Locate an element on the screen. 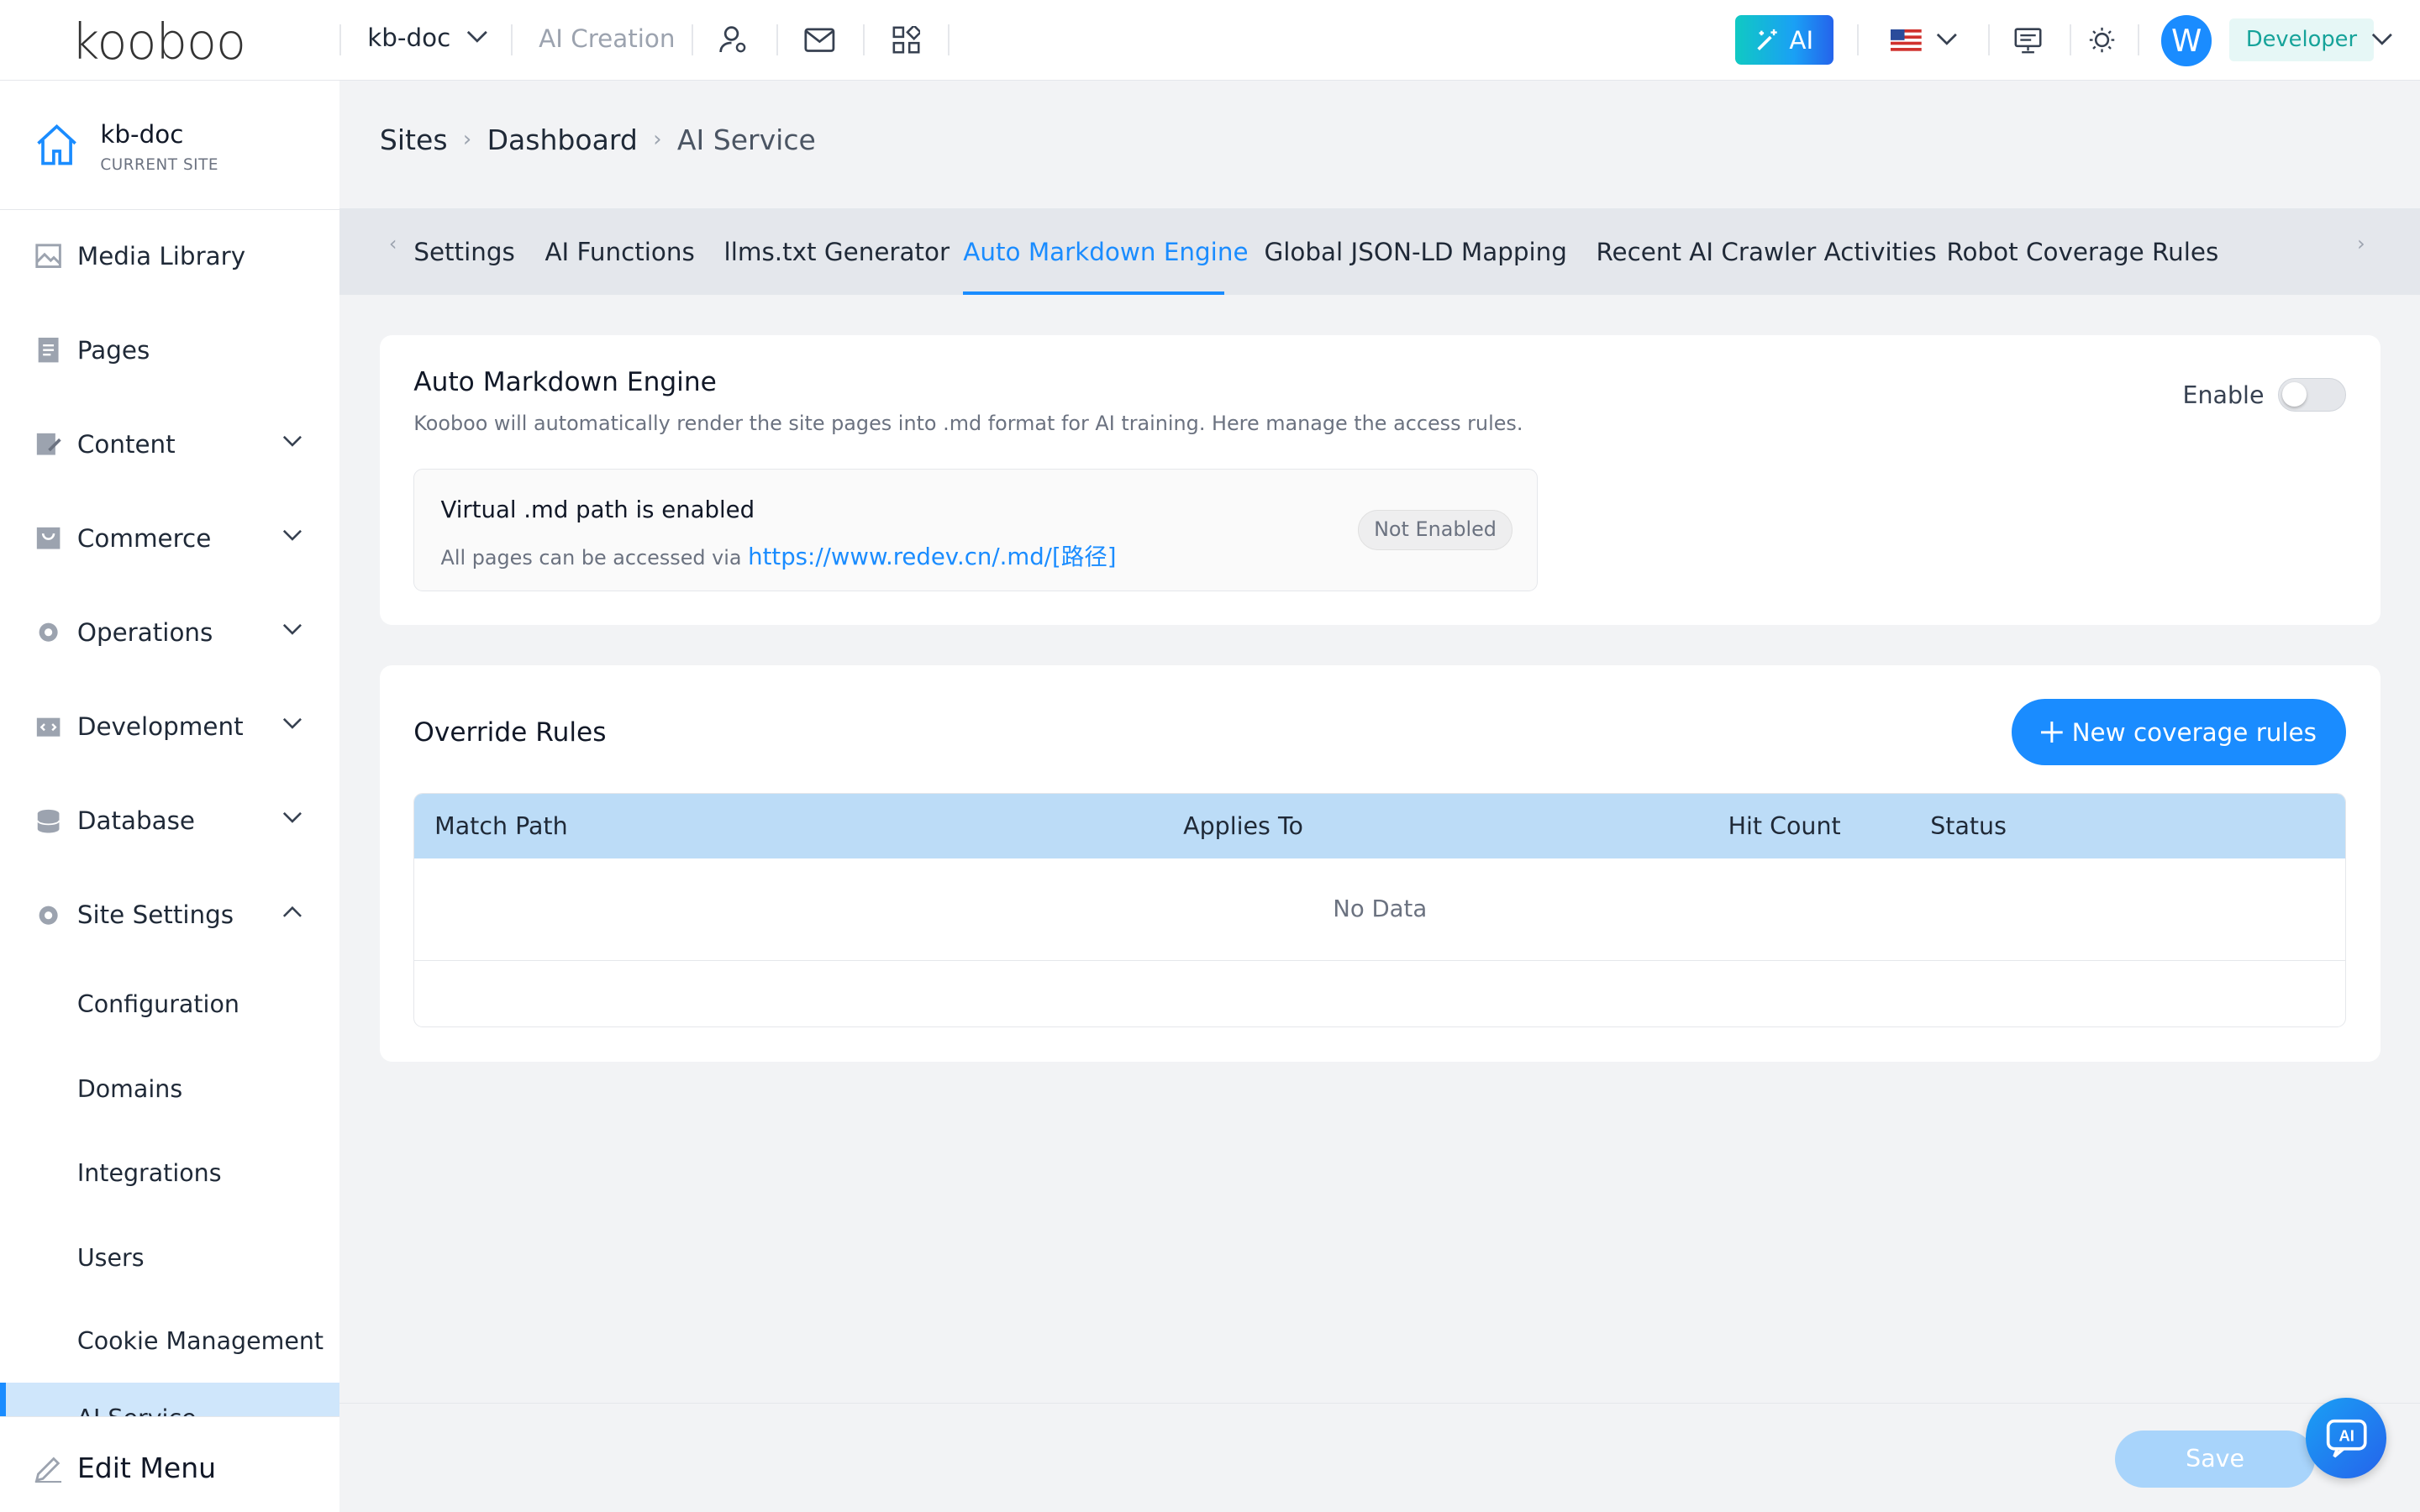 Image resolution: width=2420 pixels, height=1512 pixels. ai-creation-link: AI Creation is located at coordinates (607, 38).